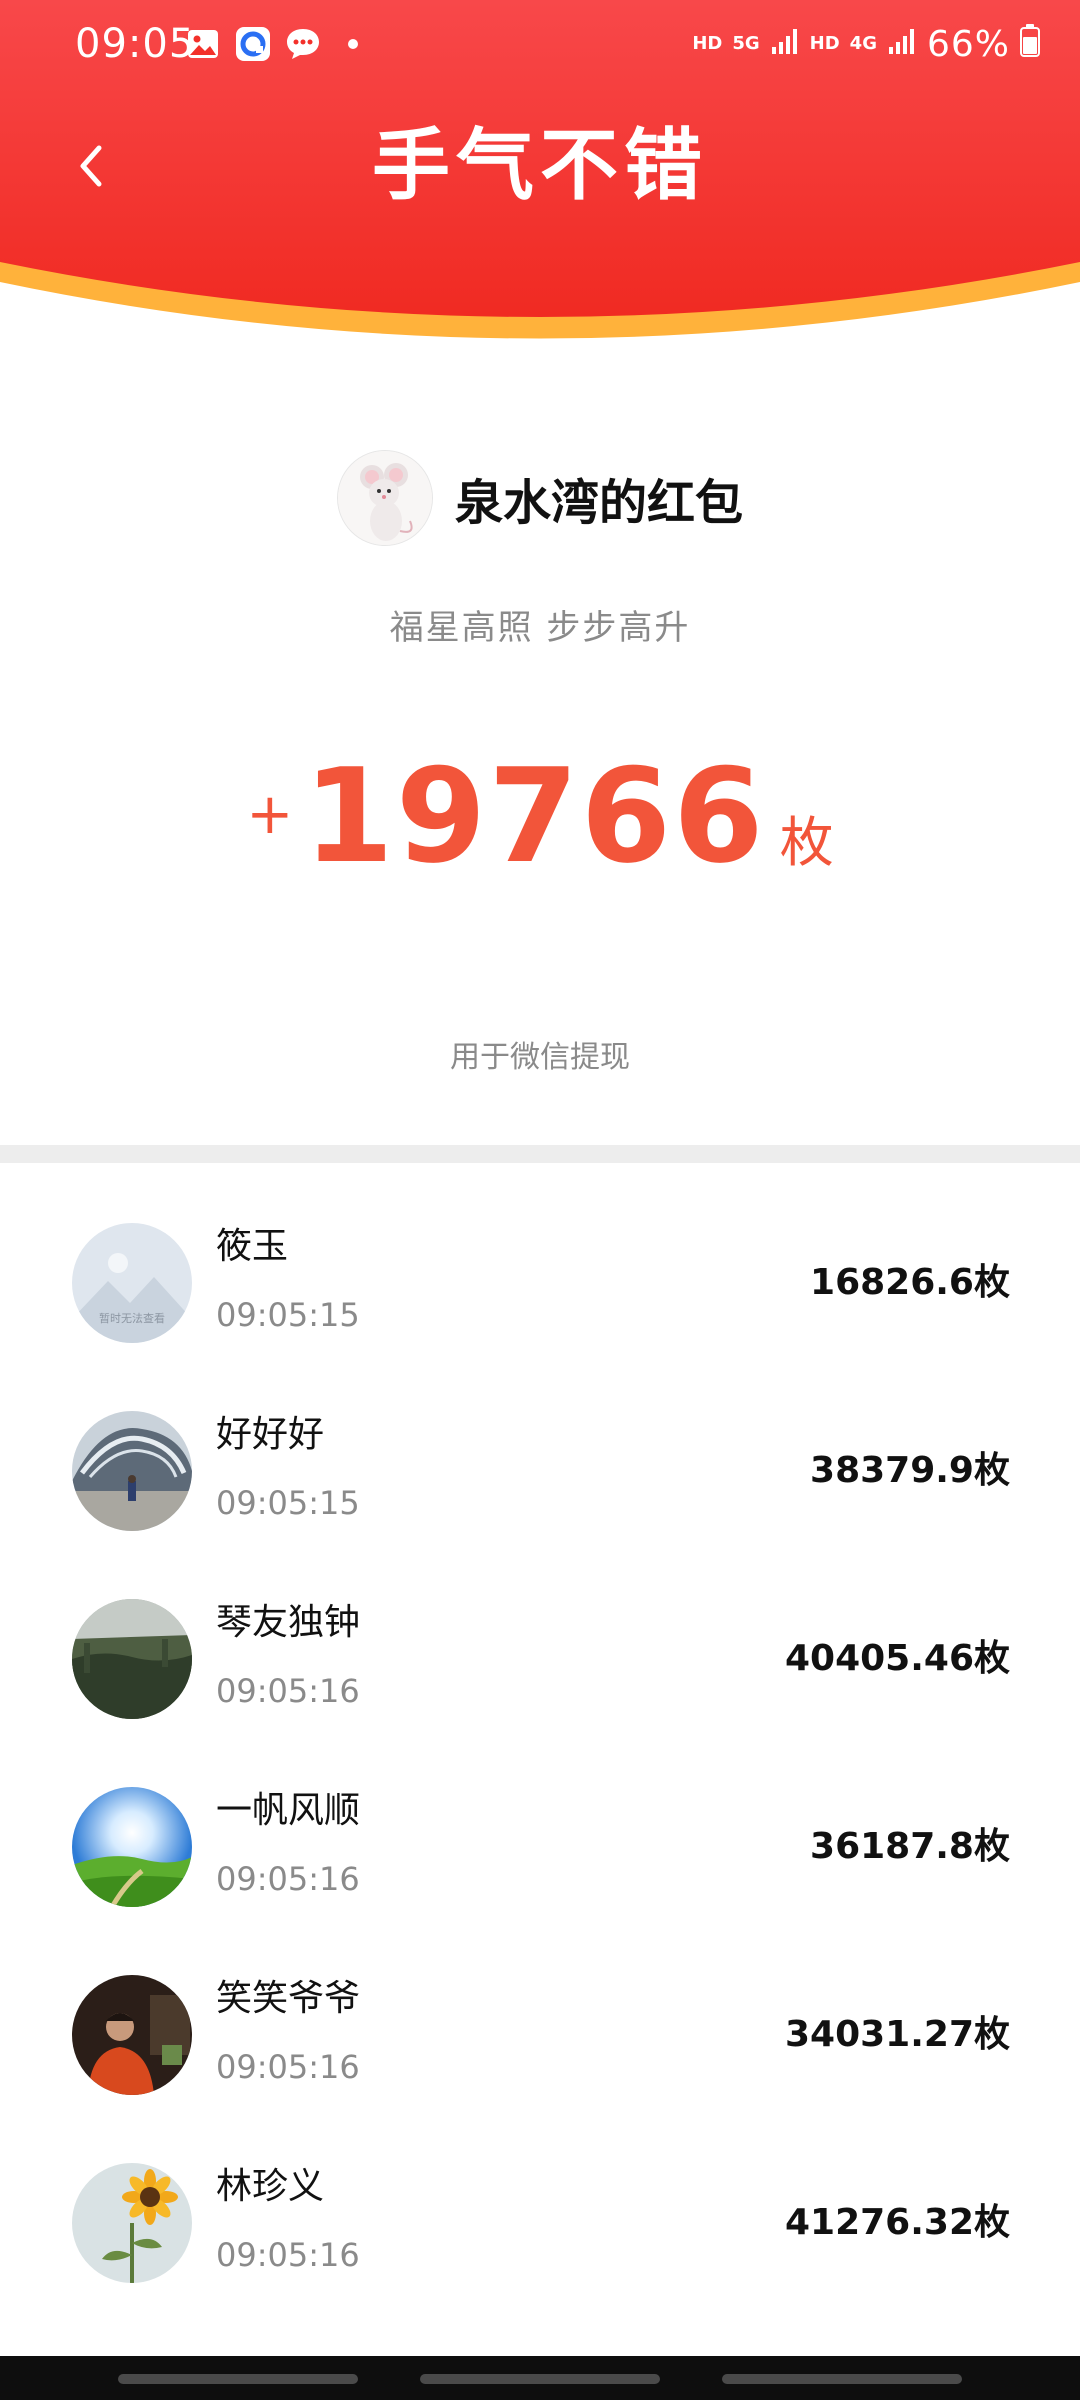 This screenshot has width=1080, height=2400. Describe the element at coordinates (540, 1693) in the screenshot. I see `list-item: 琴友独钟 09:05:16 40405.46枚` at that location.